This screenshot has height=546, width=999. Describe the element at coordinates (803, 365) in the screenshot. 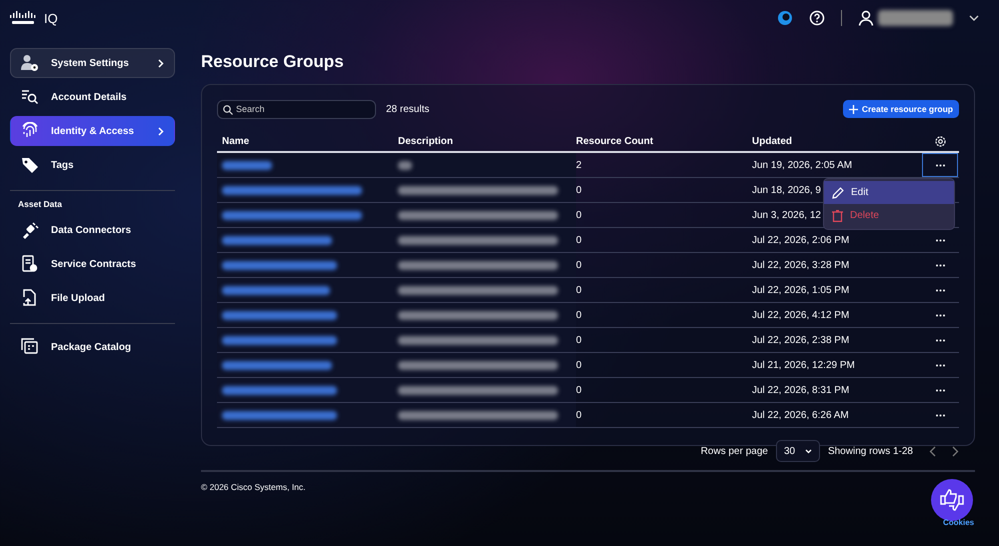

I see `table-cell: Jul 21, 2026, 12:29 PM` at that location.